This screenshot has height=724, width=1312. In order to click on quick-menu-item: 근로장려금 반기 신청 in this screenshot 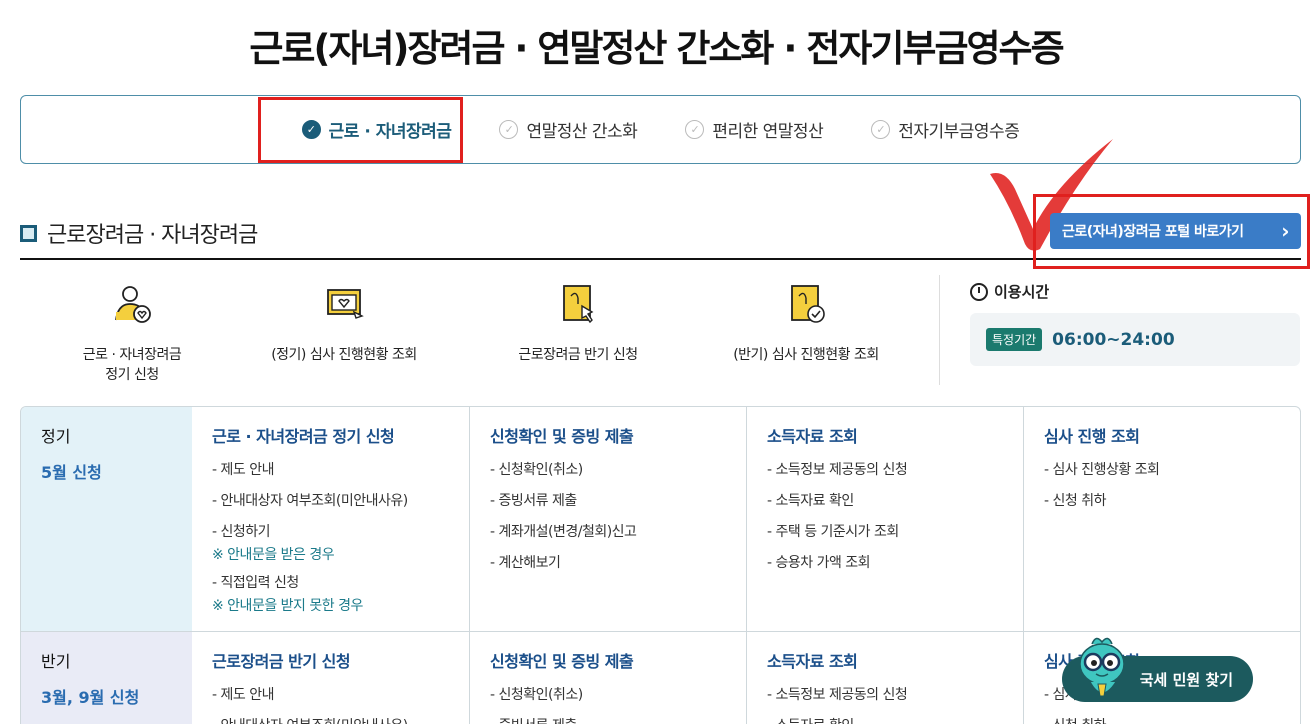, I will do `click(578, 323)`.